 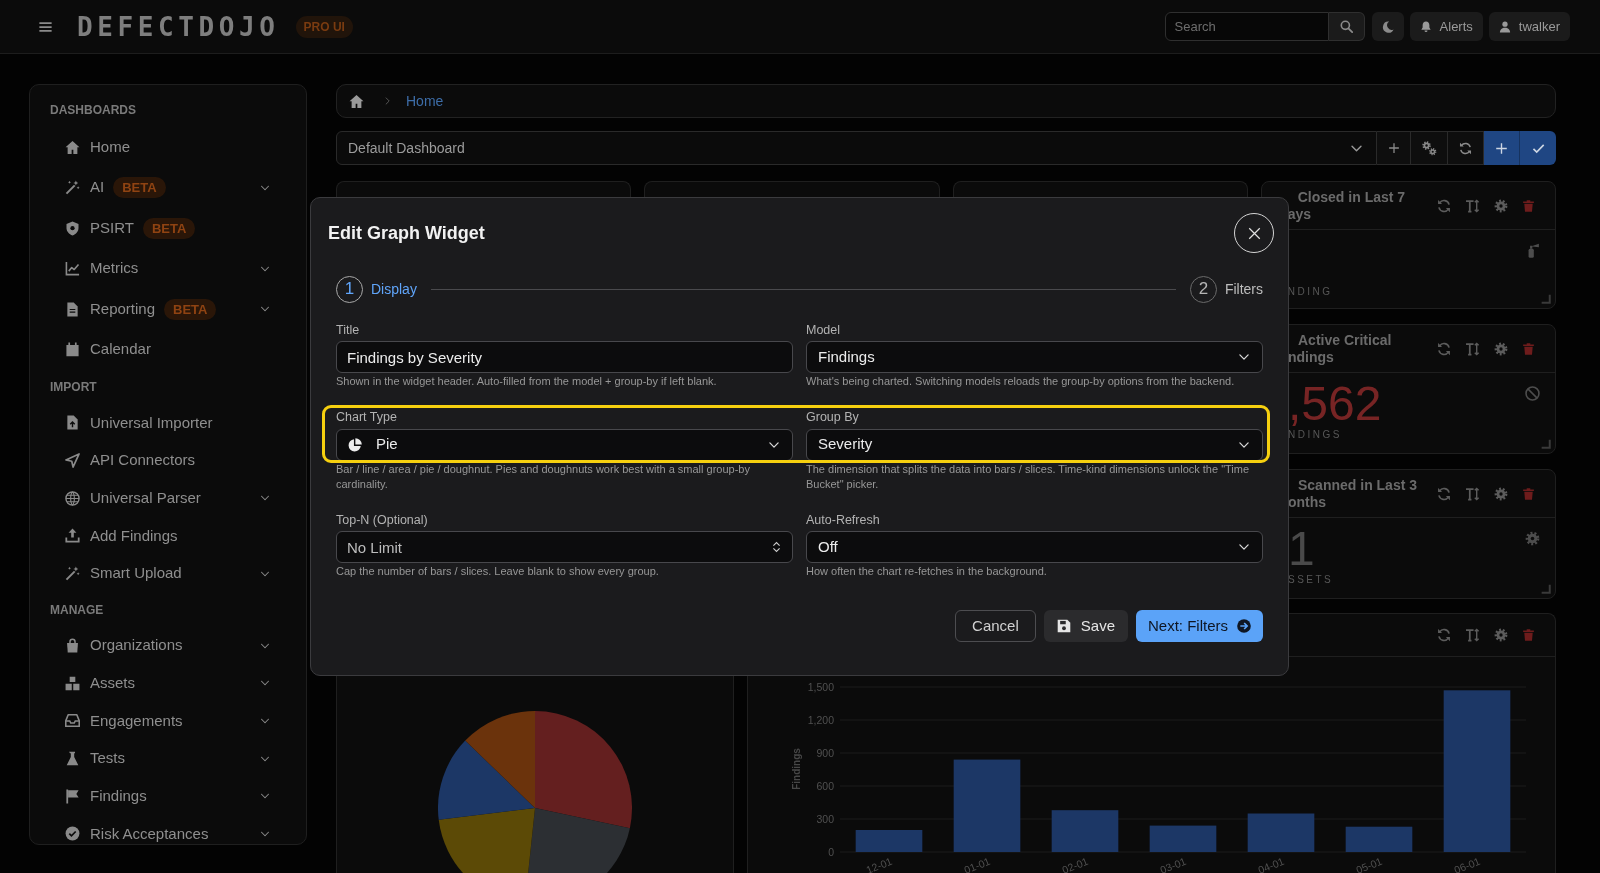 I want to click on save-button: Save, so click(x=1085, y=626).